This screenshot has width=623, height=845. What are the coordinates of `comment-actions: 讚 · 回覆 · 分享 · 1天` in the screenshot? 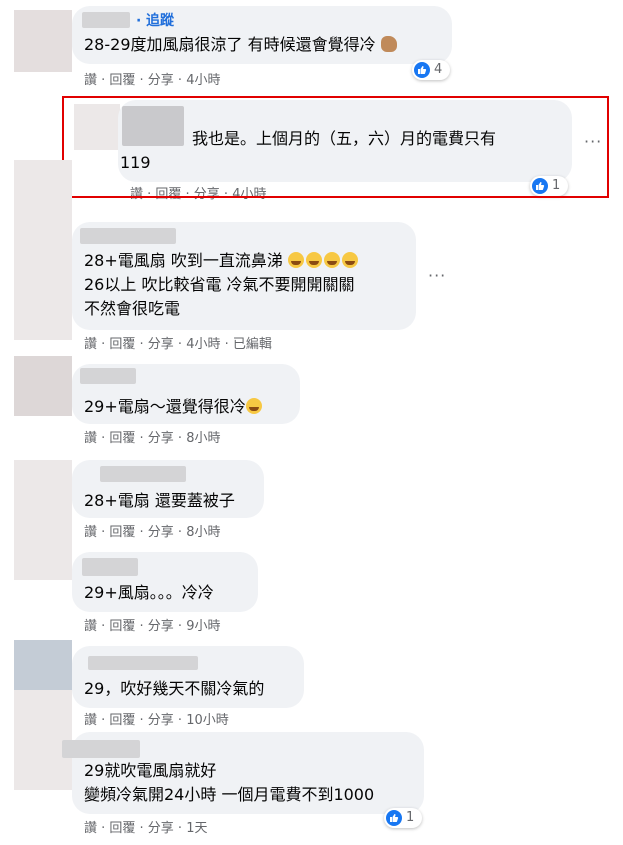 It's located at (145, 829).